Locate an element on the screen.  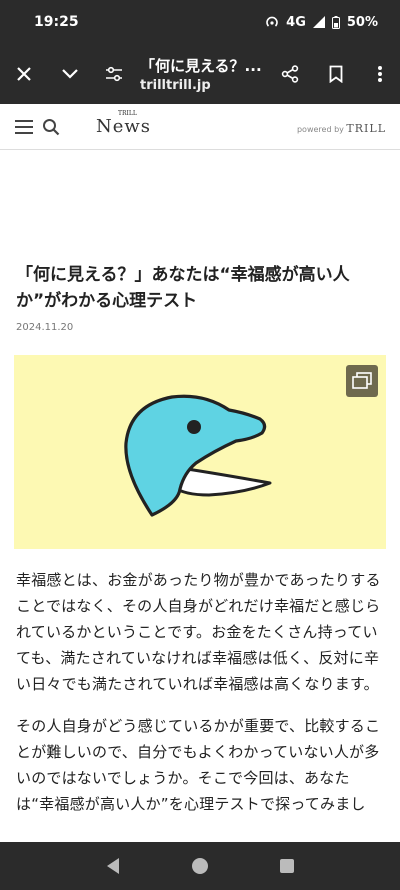
chevron-down-icon is located at coordinates (70, 74).